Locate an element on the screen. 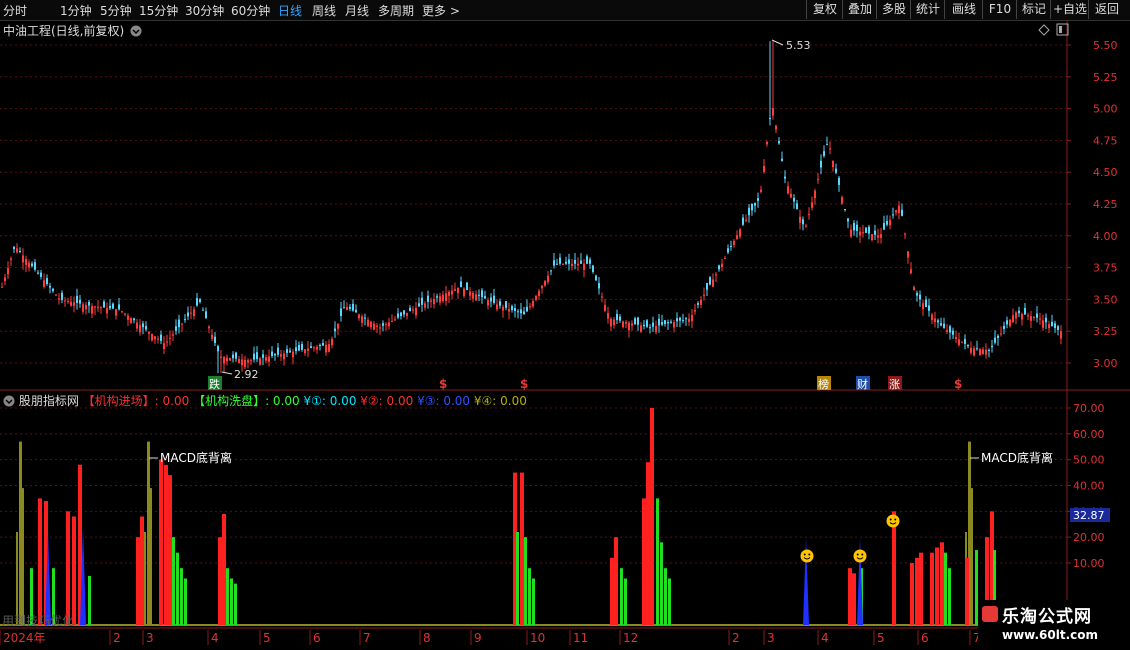 This screenshot has height=650, width=1130. chevron-down-icon is located at coordinates (9, 401).